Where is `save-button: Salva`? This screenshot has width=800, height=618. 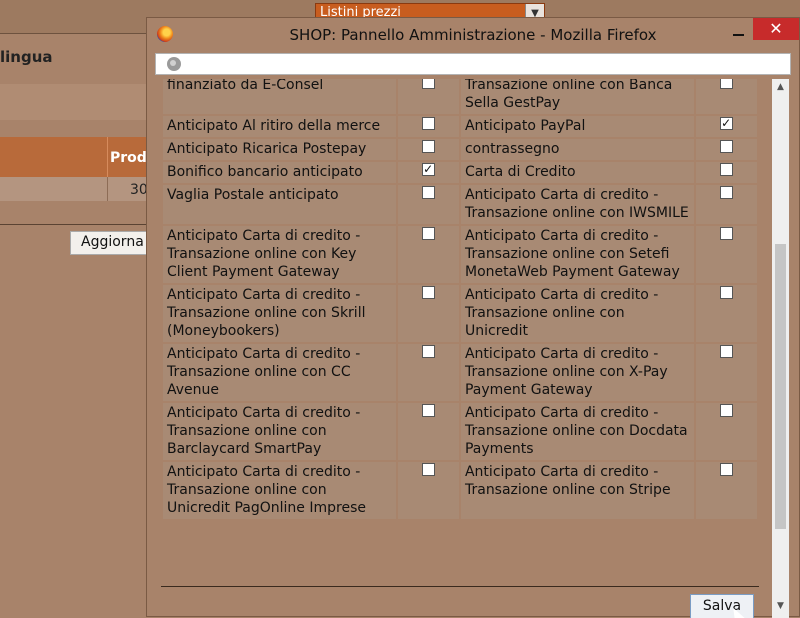 save-button: Salva is located at coordinates (722, 606).